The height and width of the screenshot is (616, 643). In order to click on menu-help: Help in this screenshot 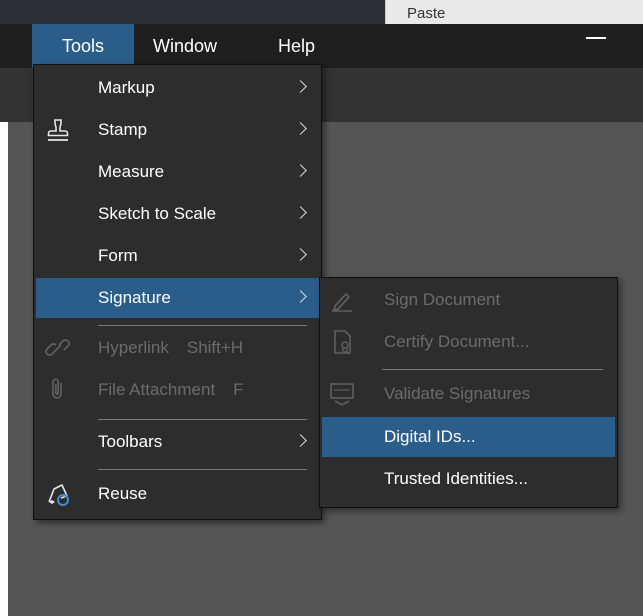, I will do `click(296, 46)`.